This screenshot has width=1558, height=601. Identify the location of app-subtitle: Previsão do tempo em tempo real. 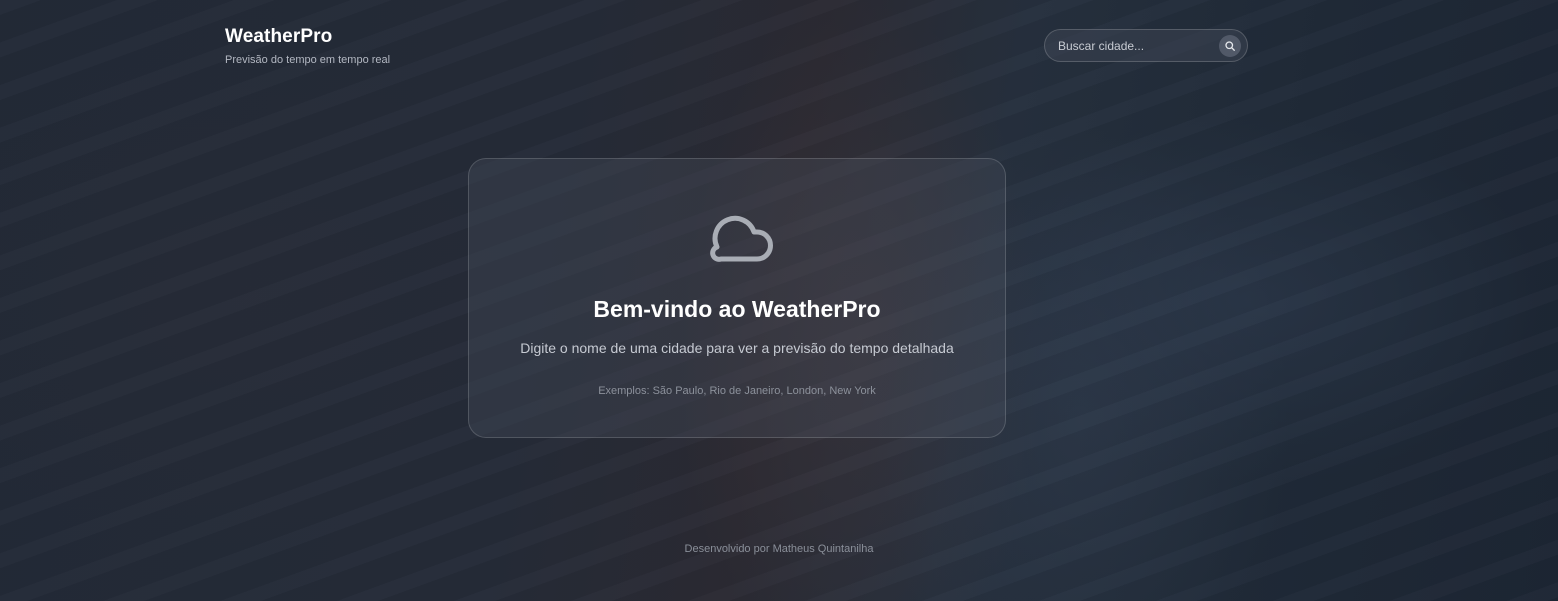
(308, 60).